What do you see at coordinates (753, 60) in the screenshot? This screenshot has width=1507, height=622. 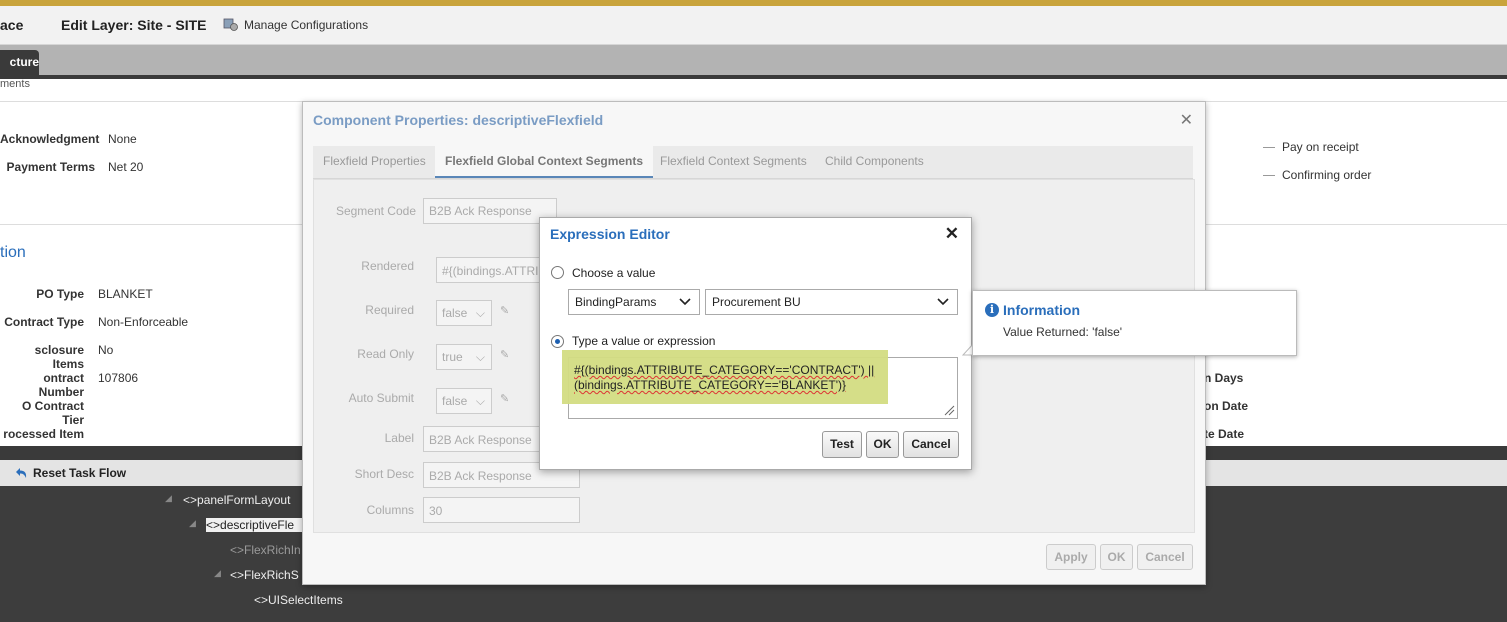 I see `tab-band` at bounding box center [753, 60].